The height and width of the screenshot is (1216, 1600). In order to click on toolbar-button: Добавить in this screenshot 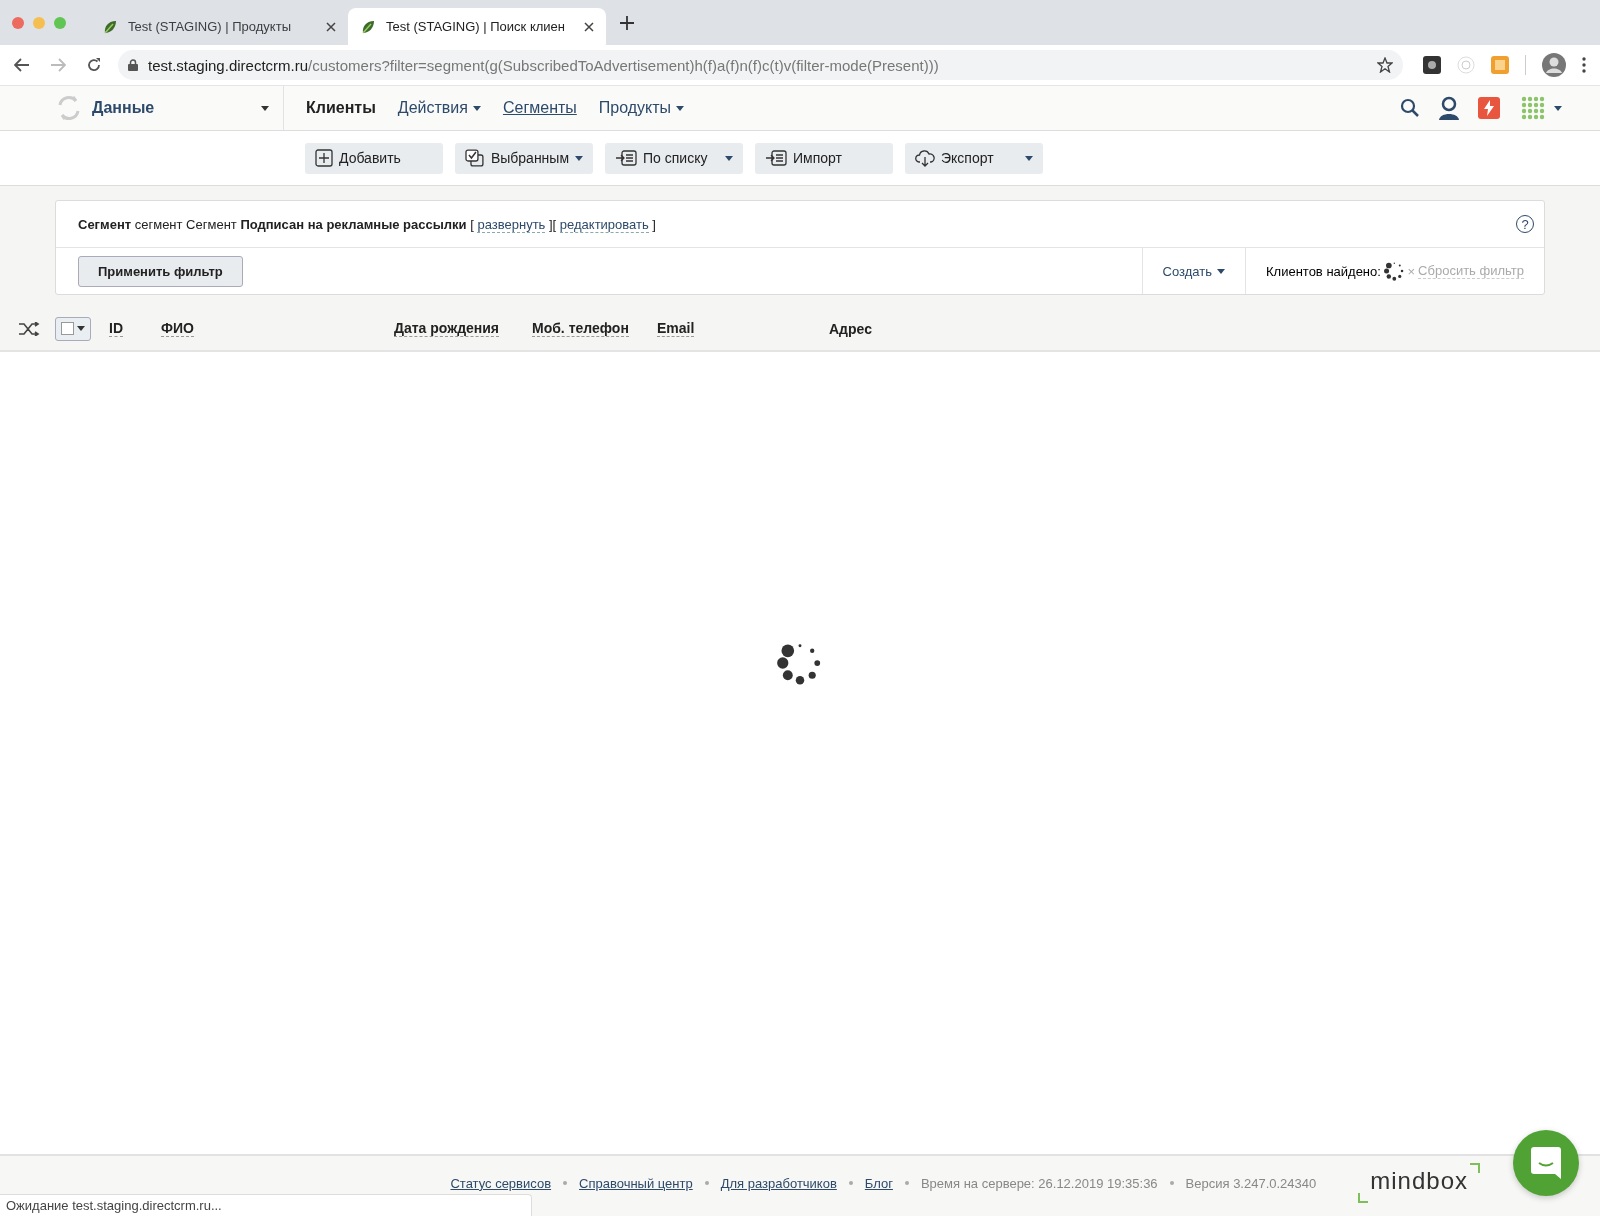, I will do `click(374, 158)`.